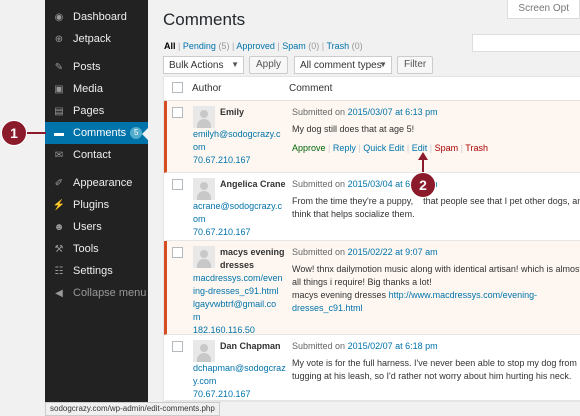 Image resolution: width=580 pixels, height=416 pixels. I want to click on quick-edit-link: Quick Edit, so click(383, 148).